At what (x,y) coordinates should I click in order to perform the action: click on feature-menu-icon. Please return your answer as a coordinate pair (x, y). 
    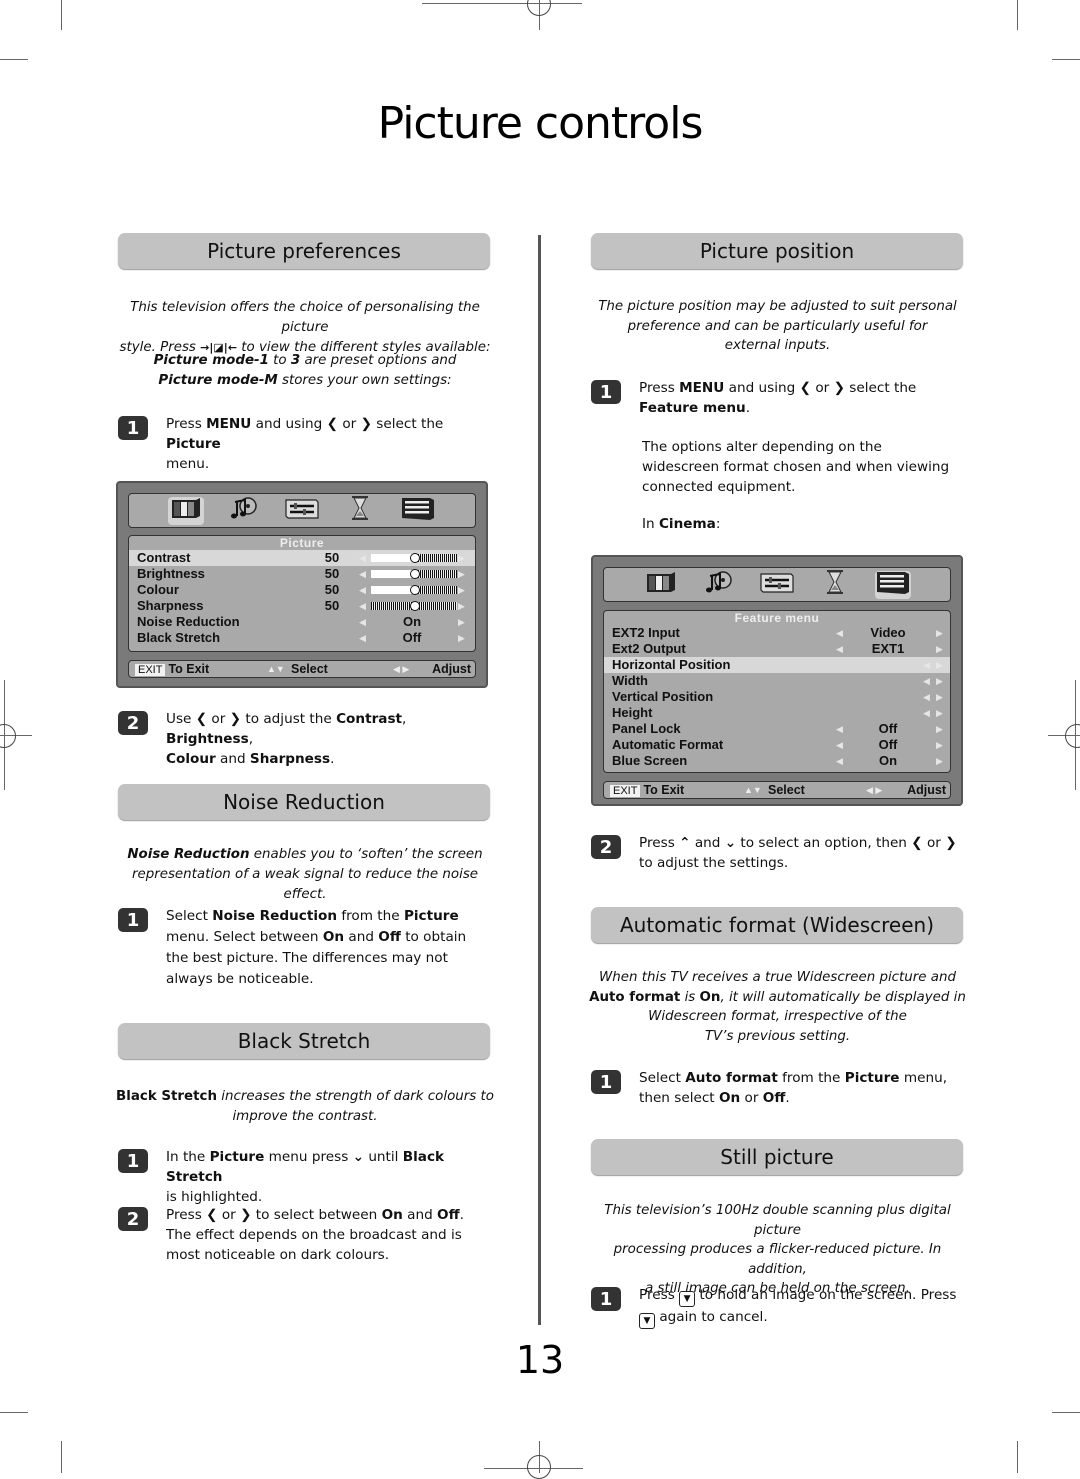
    Looking at the image, I should click on (893, 584).